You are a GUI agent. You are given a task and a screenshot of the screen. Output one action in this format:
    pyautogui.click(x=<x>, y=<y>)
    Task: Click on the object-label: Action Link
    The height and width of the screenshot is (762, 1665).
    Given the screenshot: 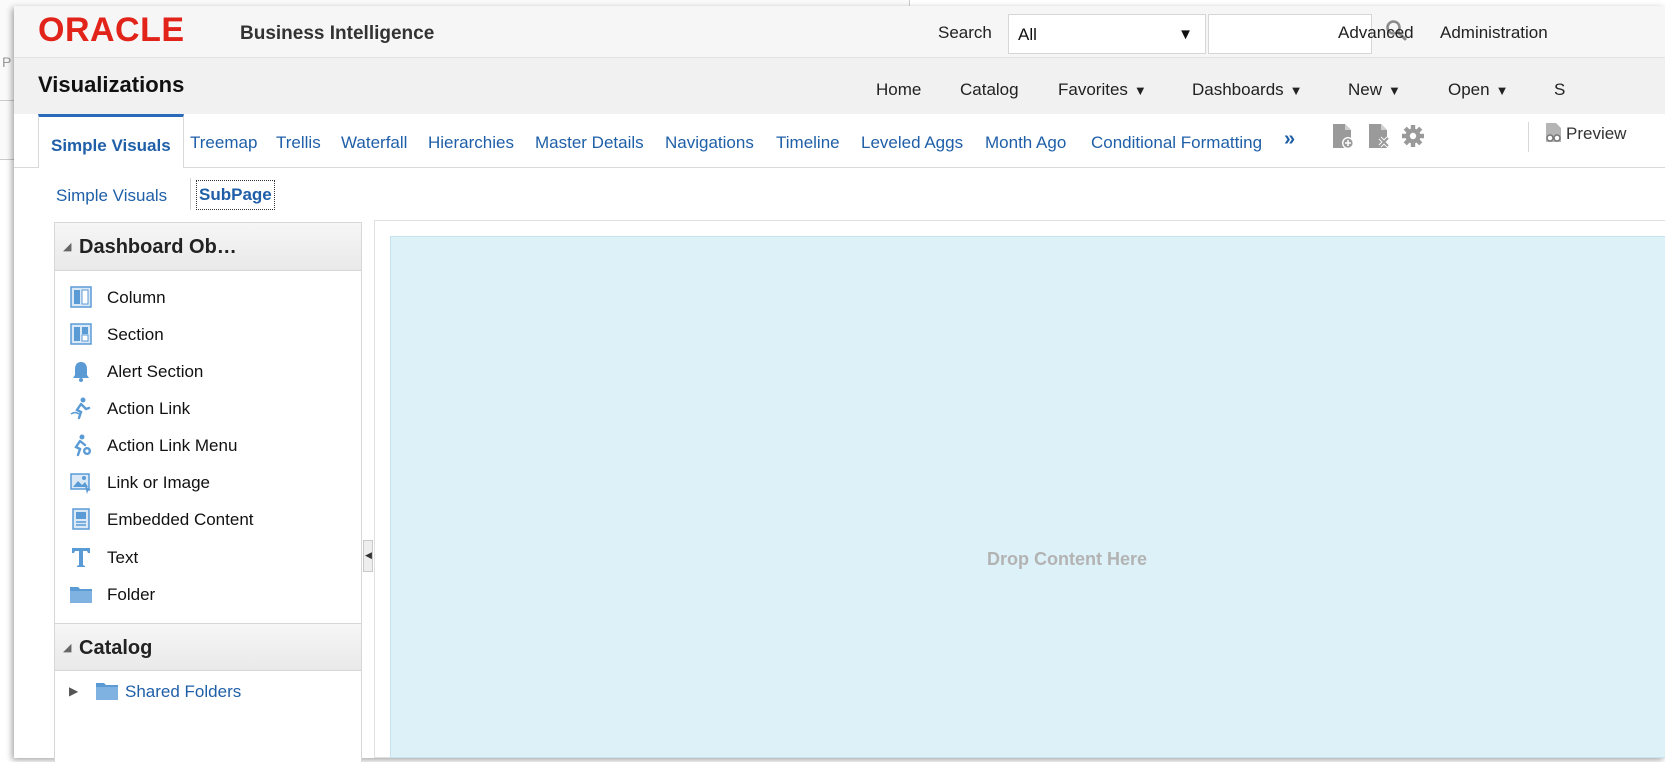 What is the action you would take?
    pyautogui.click(x=149, y=408)
    